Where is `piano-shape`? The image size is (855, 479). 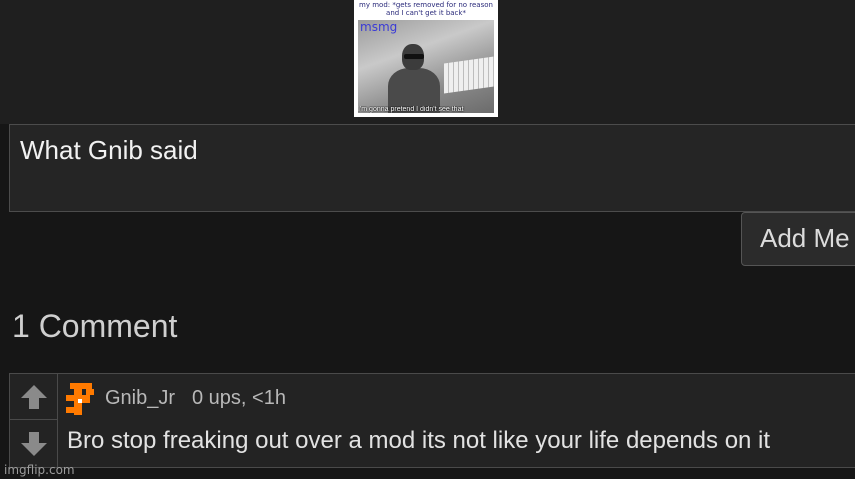 piano-shape is located at coordinates (469, 75).